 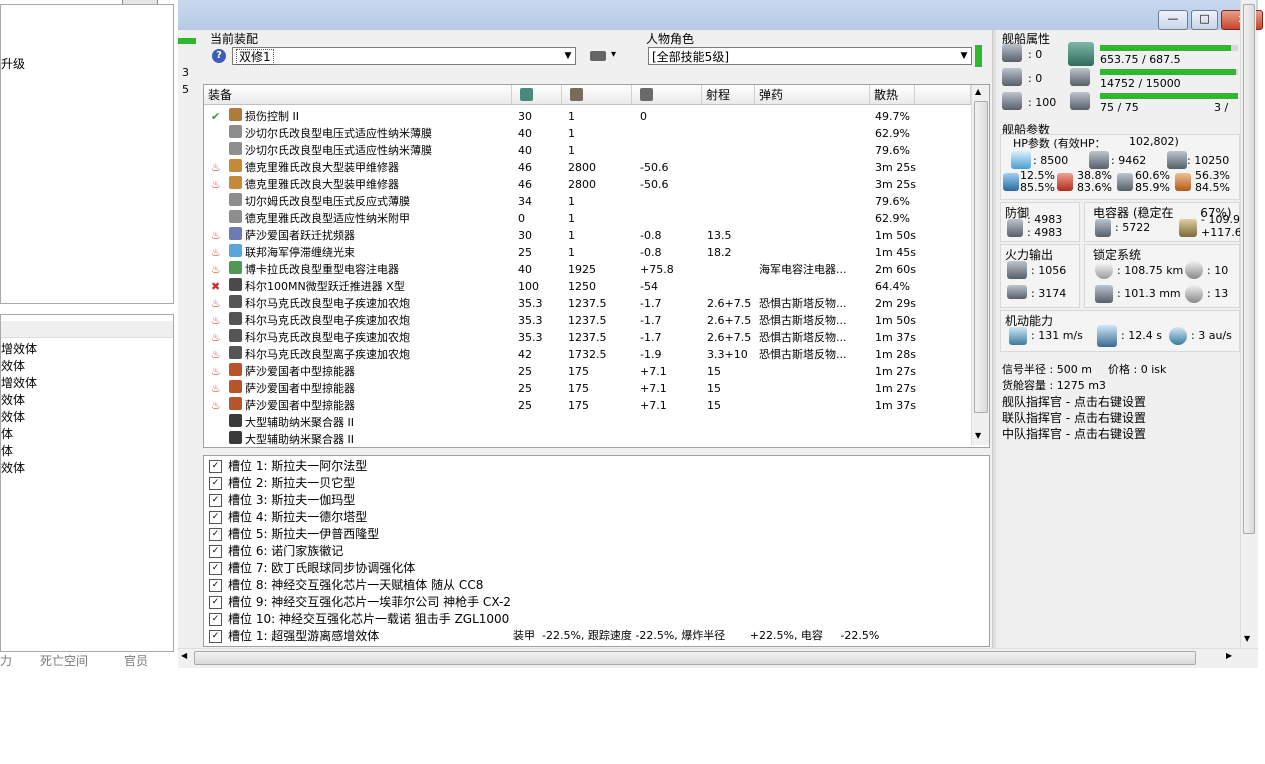 I want to click on hp-label: HP参数 (有效HP：, so click(x=1059, y=143).